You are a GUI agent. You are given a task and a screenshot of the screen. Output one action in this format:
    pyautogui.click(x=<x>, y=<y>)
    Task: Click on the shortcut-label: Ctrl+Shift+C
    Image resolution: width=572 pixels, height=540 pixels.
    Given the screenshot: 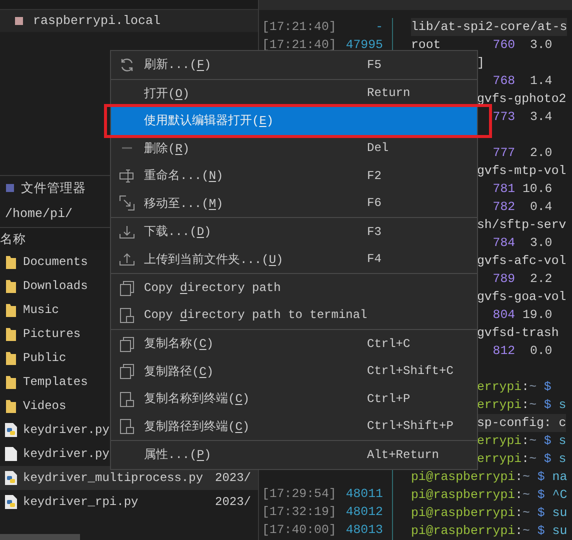 What is the action you would take?
    pyautogui.click(x=410, y=371)
    